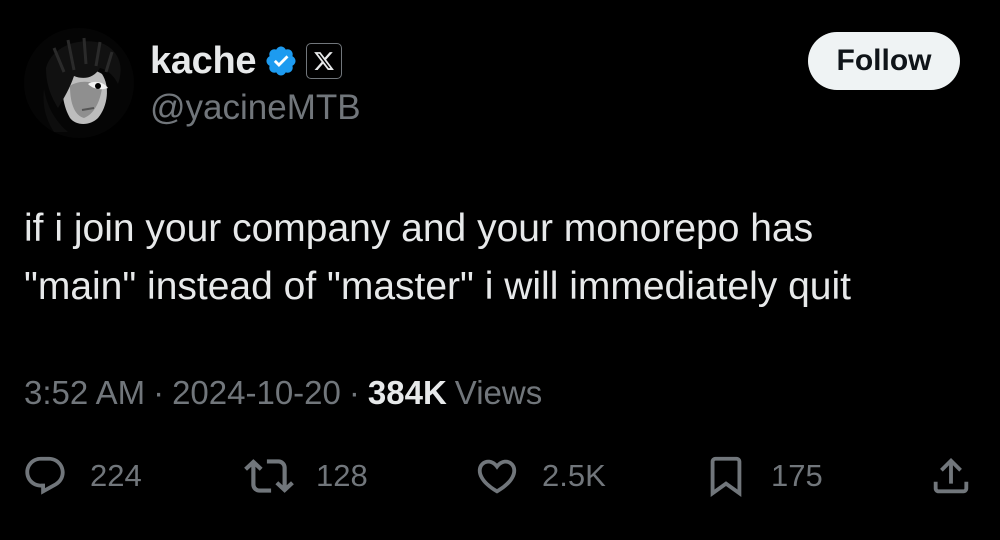  Describe the element at coordinates (498, 392) in the screenshot. I see `views-label: Views` at that location.